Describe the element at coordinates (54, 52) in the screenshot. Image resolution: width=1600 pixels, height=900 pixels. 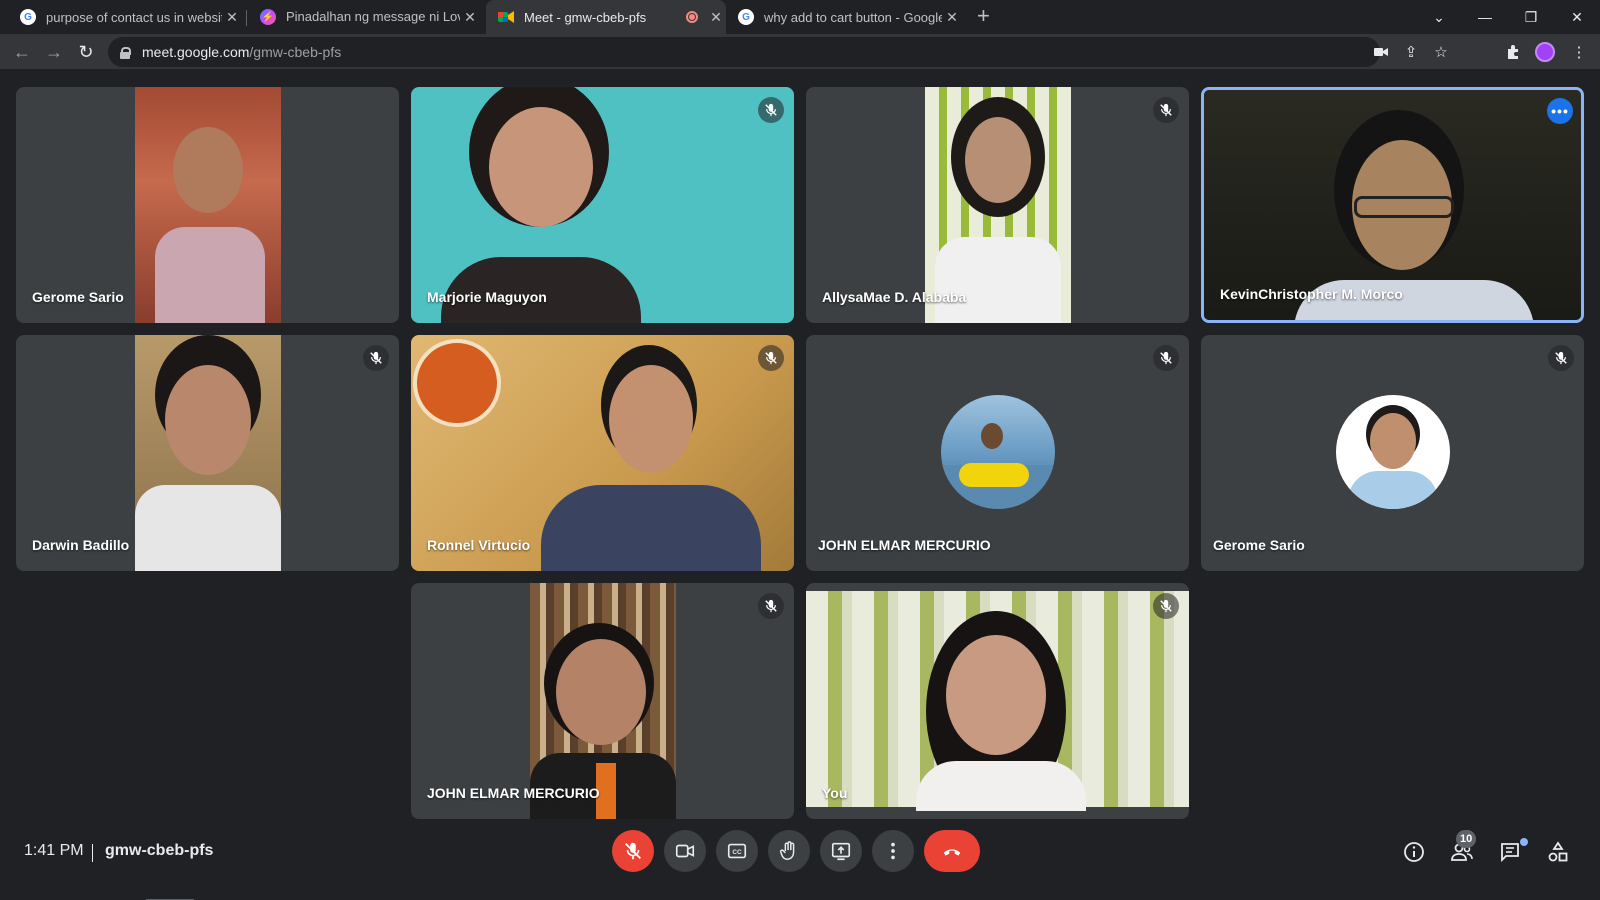
I see `forward-icon: →` at that location.